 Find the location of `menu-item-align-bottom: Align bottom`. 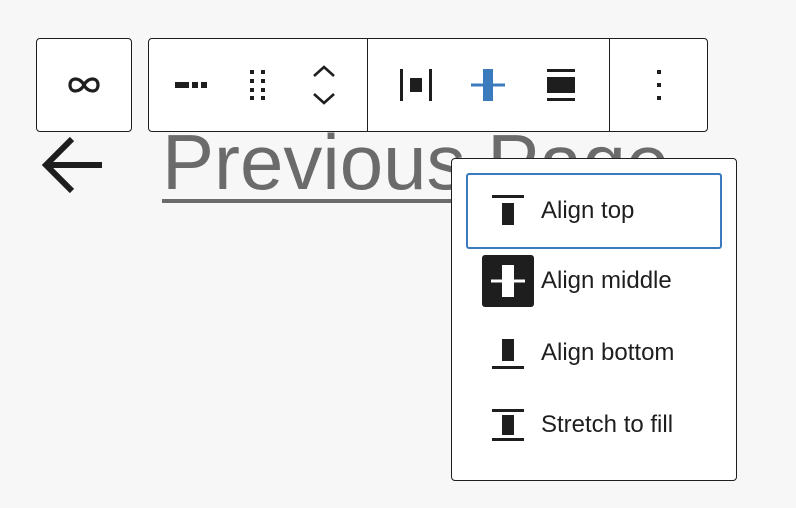

menu-item-align-bottom: Align bottom is located at coordinates (594, 353).